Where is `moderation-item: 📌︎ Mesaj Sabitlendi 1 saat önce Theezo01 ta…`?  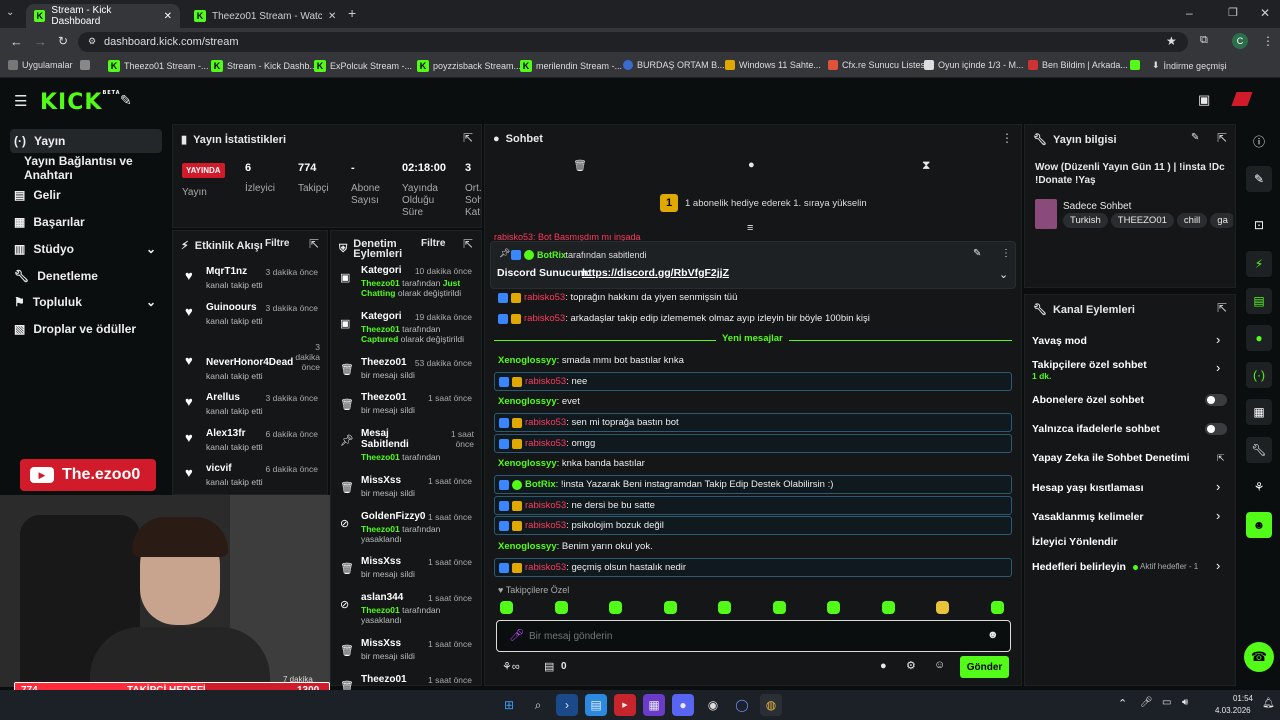
moderation-item: 📌︎ Mesaj Sabitlendi 1 saat önce Theezo01 ta… is located at coordinates (406, 448).